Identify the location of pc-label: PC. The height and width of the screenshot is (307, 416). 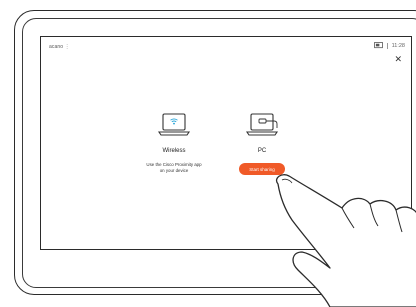
(262, 151).